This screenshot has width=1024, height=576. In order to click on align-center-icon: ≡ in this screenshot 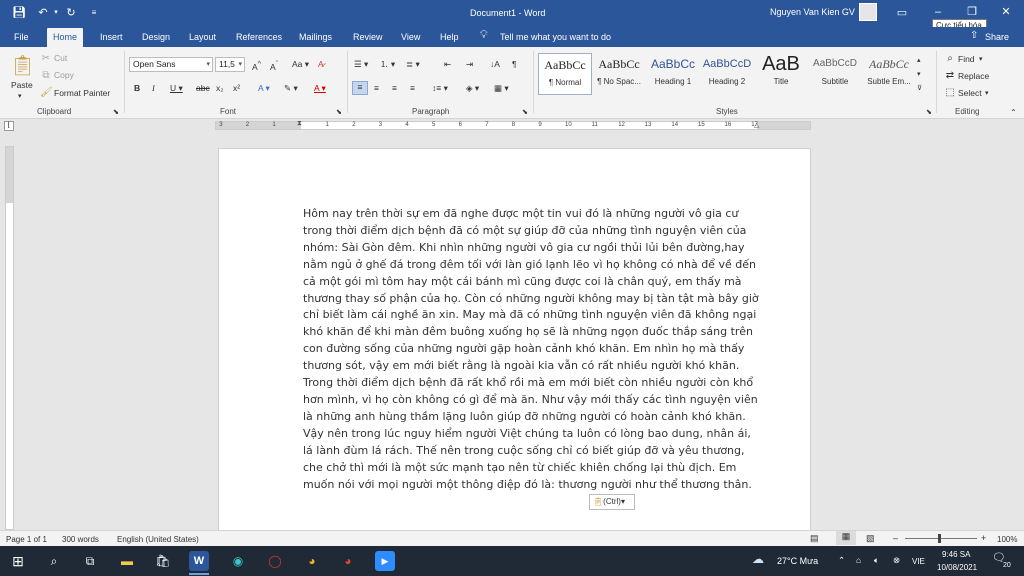, I will do `click(376, 88)`.